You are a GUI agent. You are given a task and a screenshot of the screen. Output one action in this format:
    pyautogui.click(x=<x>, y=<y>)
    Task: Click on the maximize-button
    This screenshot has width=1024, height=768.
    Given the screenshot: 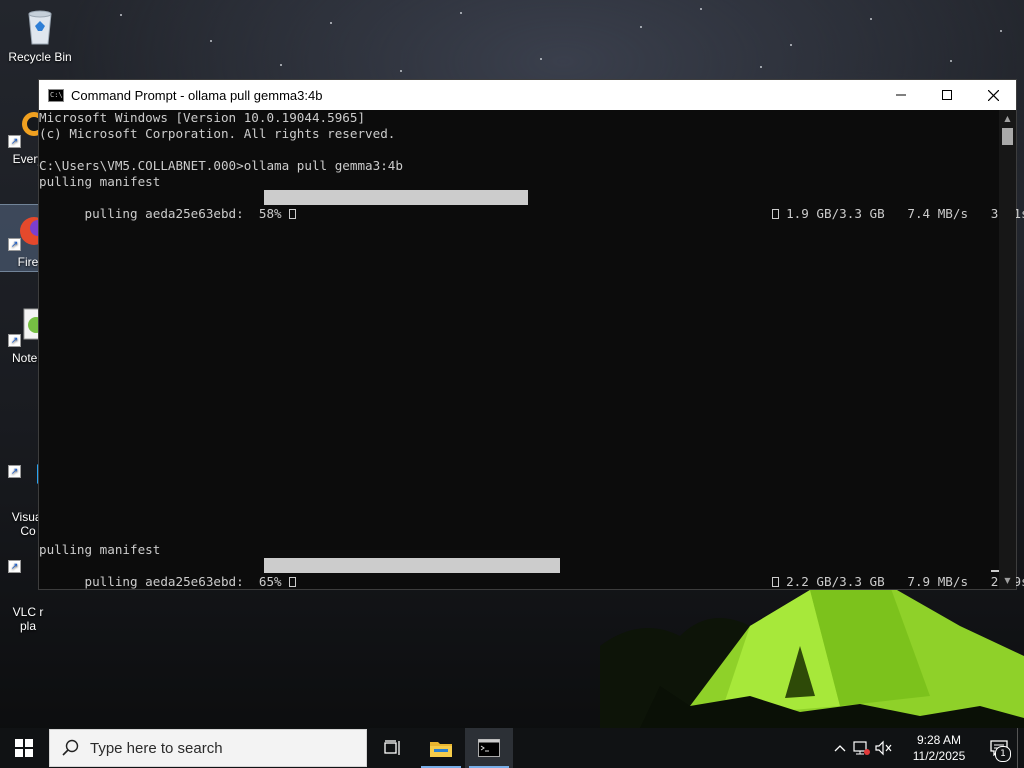 What is the action you would take?
    pyautogui.click(x=947, y=95)
    